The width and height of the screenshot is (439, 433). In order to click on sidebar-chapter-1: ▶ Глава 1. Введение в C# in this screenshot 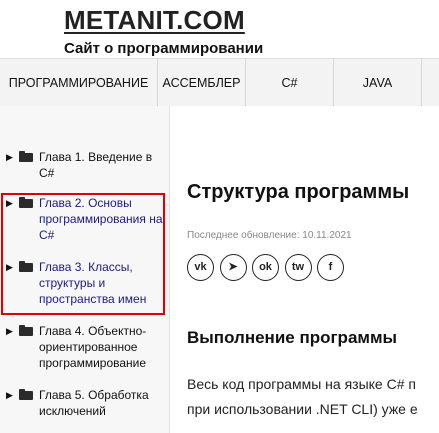, I will do `click(86, 165)`.